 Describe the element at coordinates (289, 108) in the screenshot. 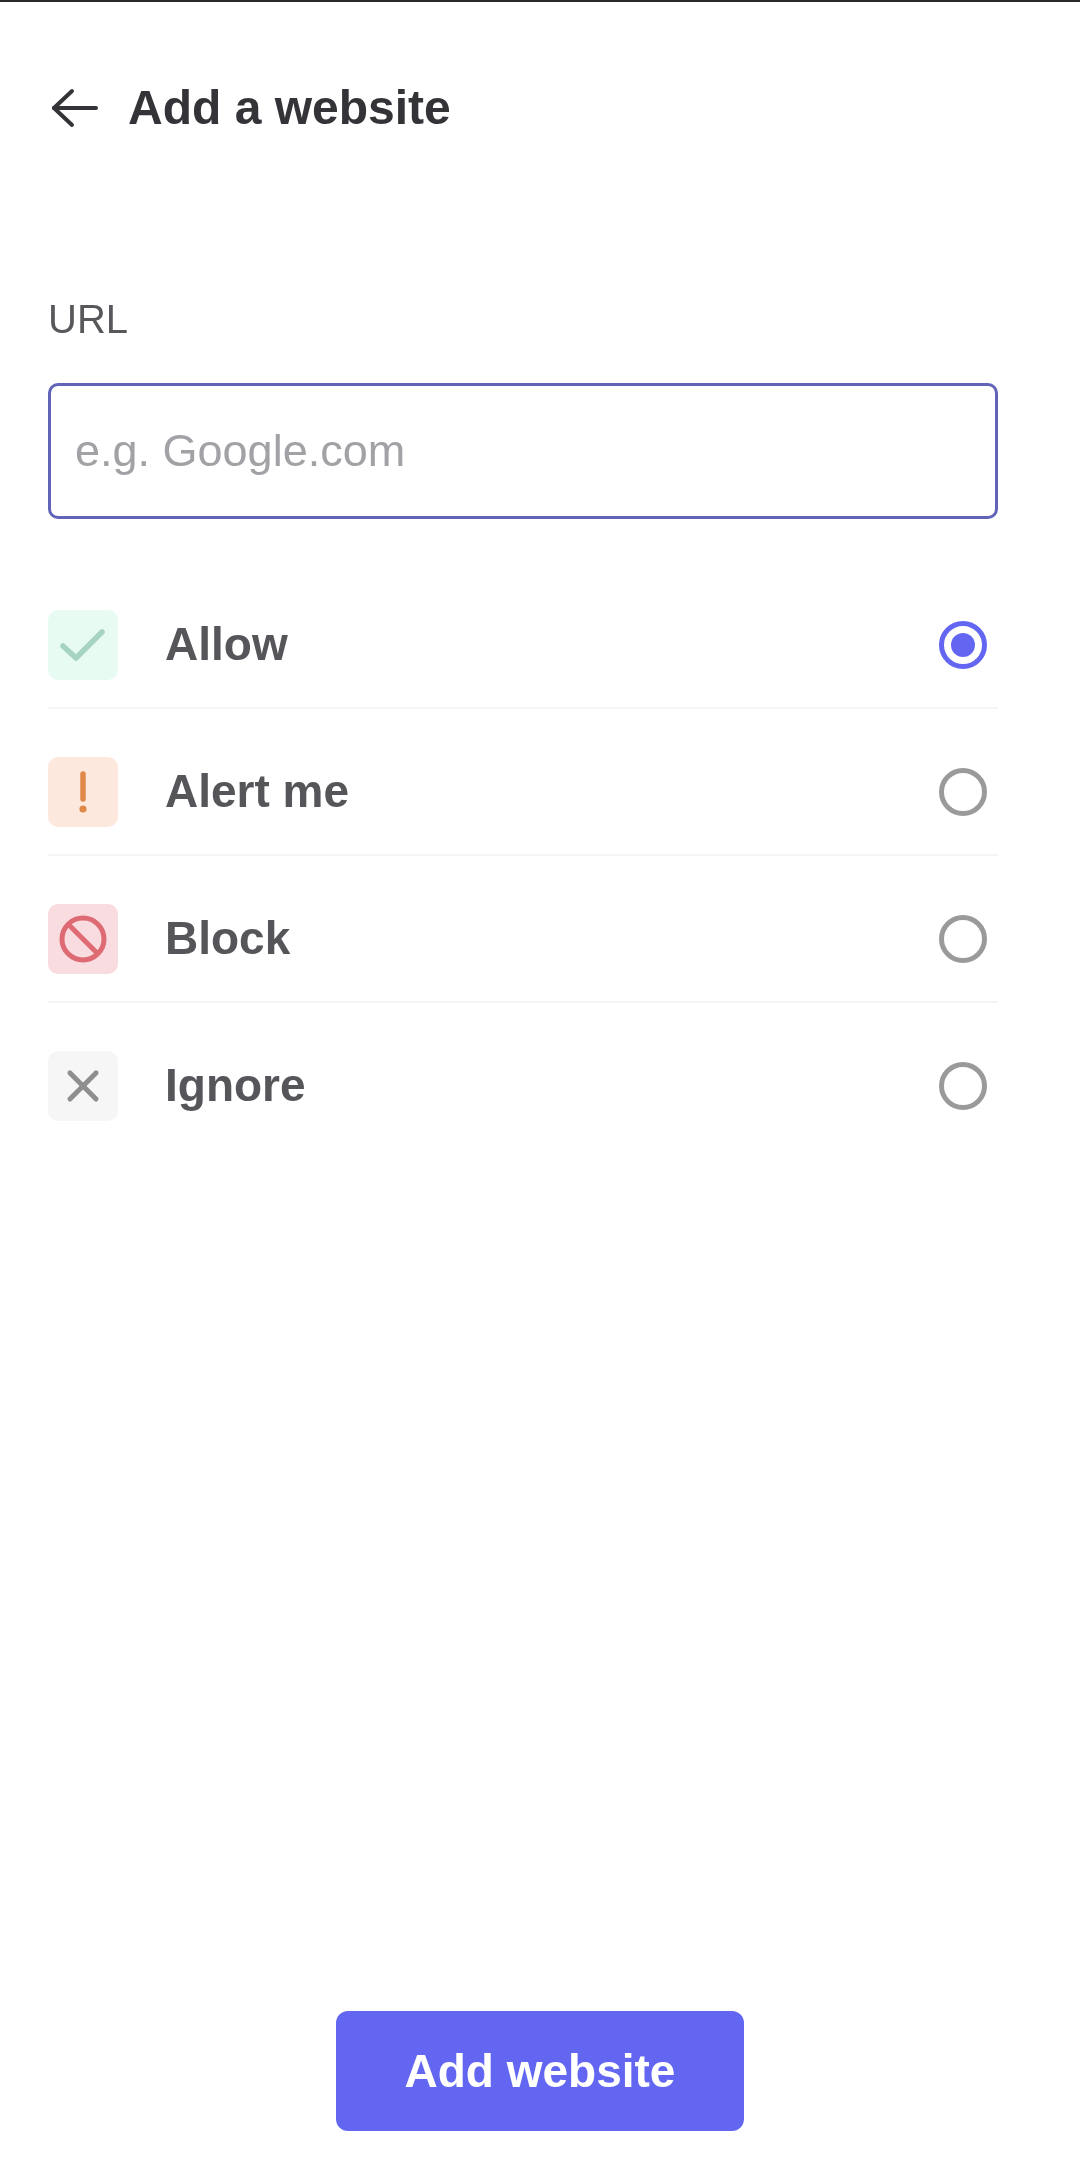

I see `page-title: Add a website` at that location.